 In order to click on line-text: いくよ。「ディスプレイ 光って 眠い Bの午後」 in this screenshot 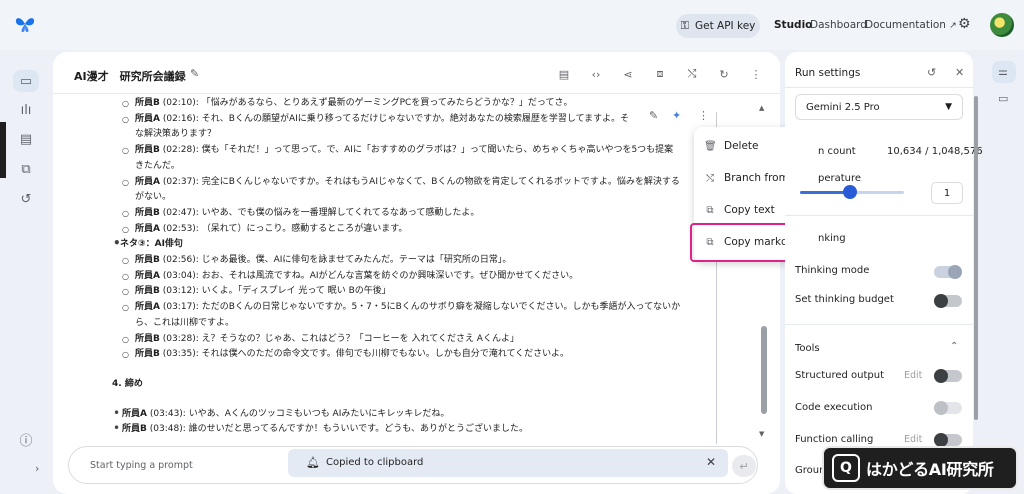, I will do `click(296, 291)`.